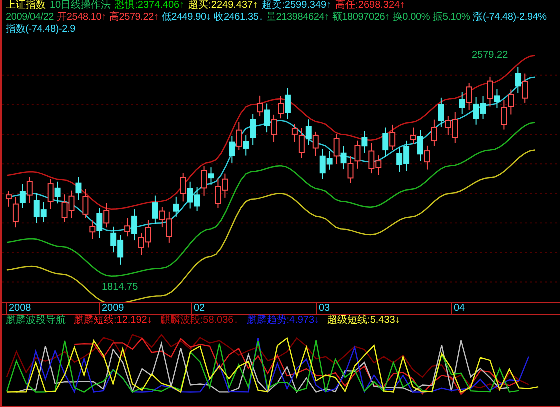 This screenshot has width=560, height=407. Describe the element at coordinates (451, 18) in the screenshot. I see `quote-value: 振5.10%` at that location.